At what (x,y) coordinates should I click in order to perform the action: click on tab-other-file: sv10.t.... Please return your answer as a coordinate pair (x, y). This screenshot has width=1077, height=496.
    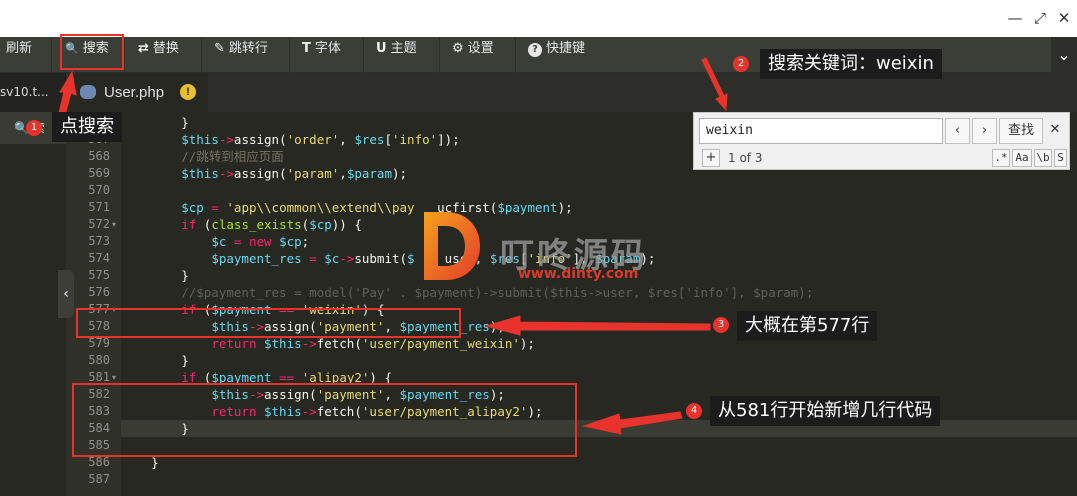
    Looking at the image, I should click on (33, 92).